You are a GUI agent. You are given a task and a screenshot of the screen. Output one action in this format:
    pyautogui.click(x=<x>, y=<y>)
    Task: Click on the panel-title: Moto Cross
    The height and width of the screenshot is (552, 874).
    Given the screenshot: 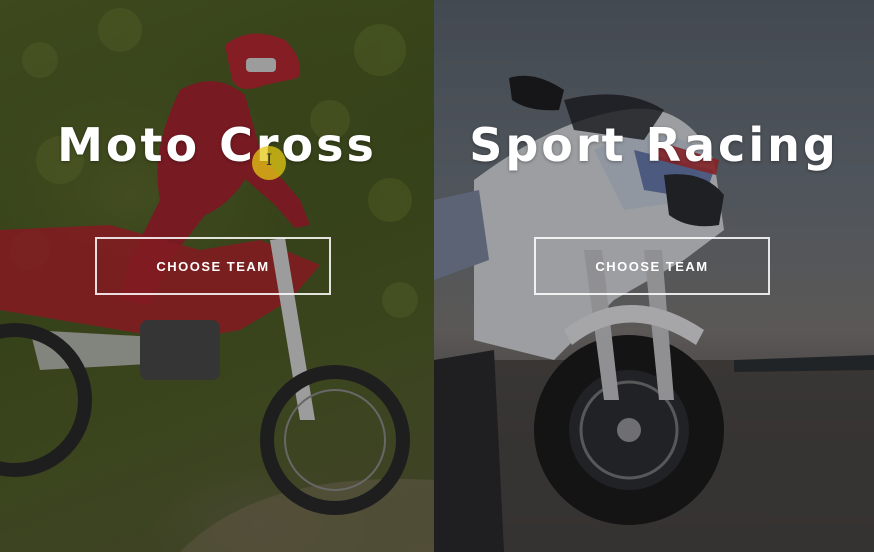 What is the action you would take?
    pyautogui.click(x=217, y=145)
    